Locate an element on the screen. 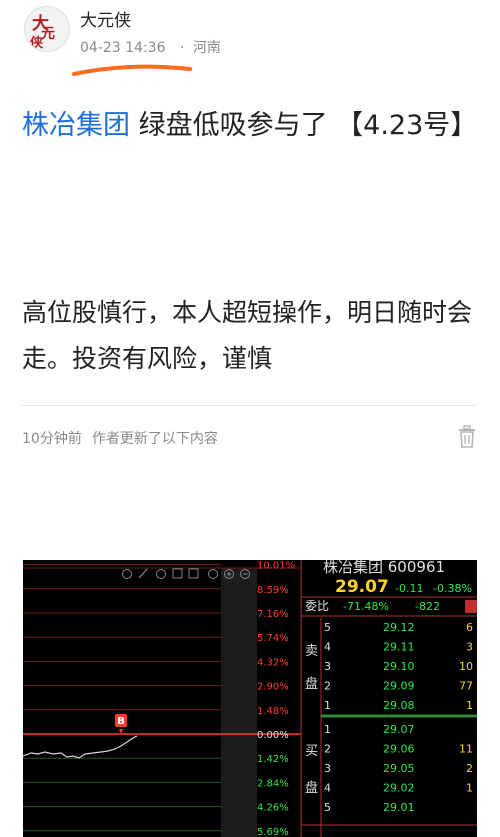  ask-volume: 1 is located at coordinates (469, 705).